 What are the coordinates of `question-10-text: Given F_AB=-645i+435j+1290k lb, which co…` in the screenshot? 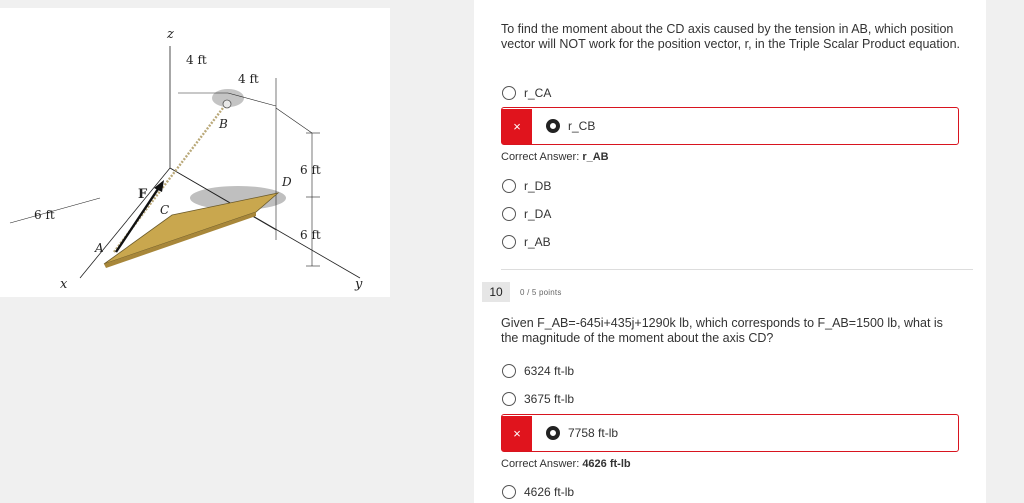 It's located at (722, 330).